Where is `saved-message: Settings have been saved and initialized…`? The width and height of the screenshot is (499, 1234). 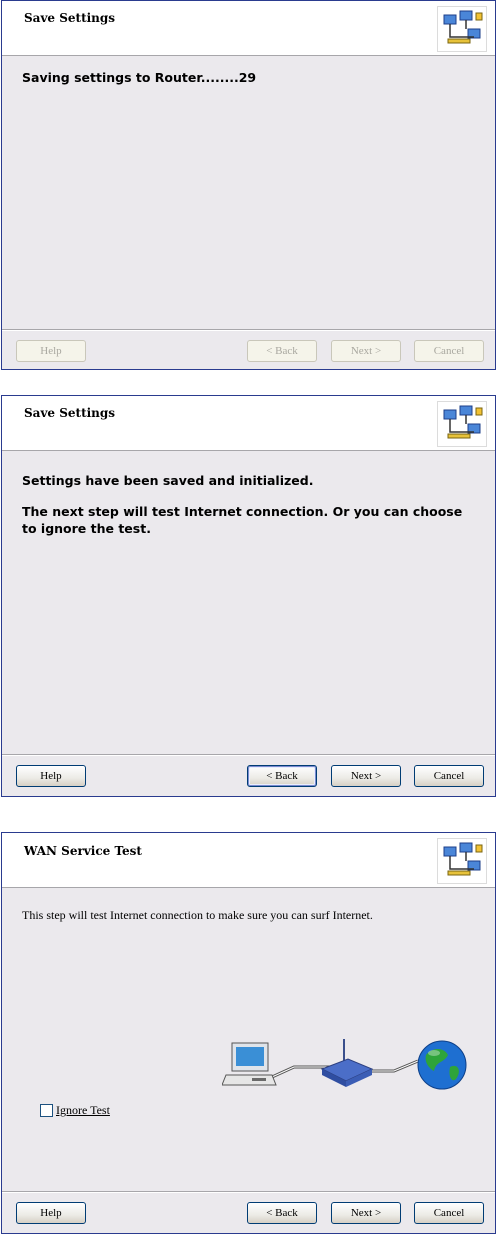
saved-message: Settings have been saved and initialized… is located at coordinates (168, 480).